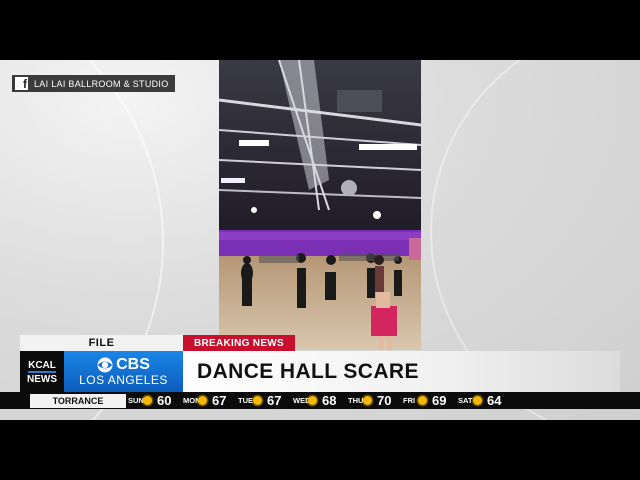 The width and height of the screenshot is (640, 480). I want to click on forecast-day: TUE 67, so click(265, 400).